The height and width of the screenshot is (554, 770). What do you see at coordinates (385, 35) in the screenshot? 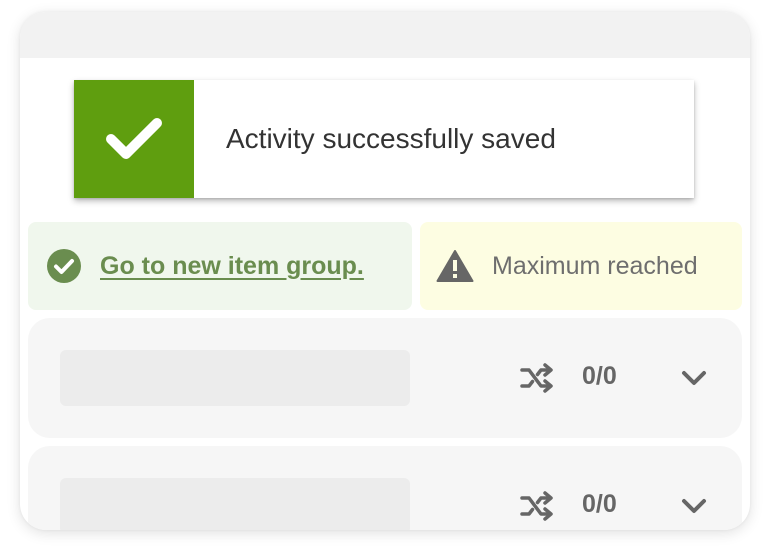
I see `card-header` at bounding box center [385, 35].